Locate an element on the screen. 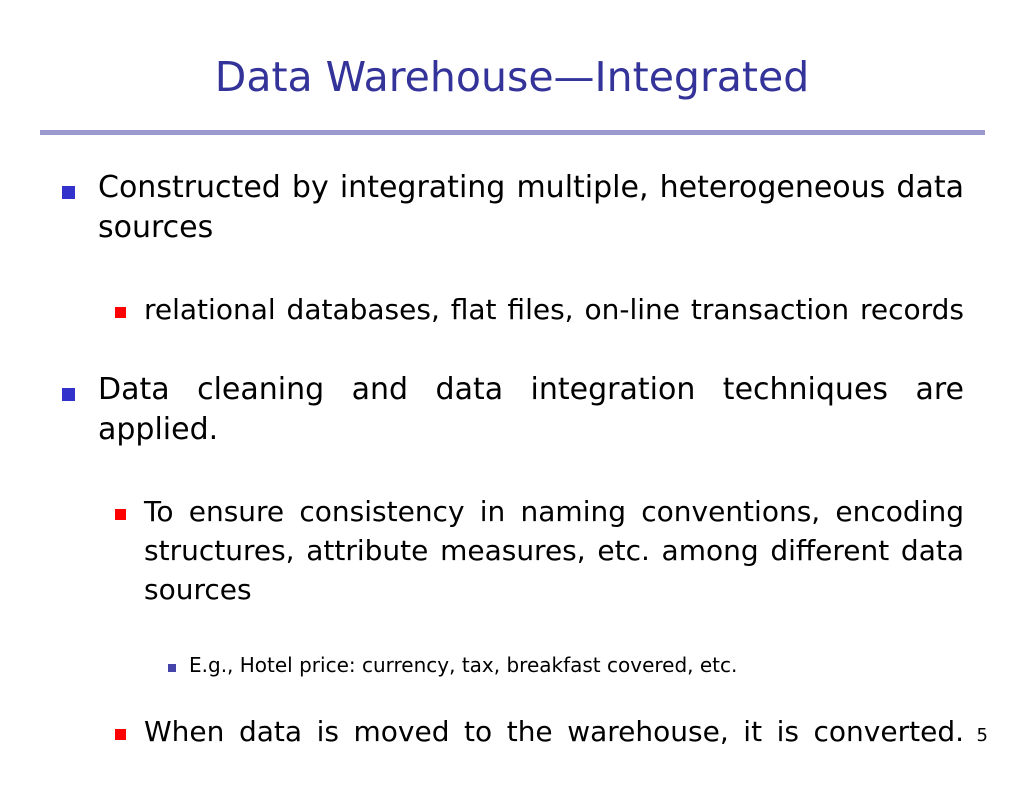  page-title: Data Warehouse—Integrated is located at coordinates (512, 77).